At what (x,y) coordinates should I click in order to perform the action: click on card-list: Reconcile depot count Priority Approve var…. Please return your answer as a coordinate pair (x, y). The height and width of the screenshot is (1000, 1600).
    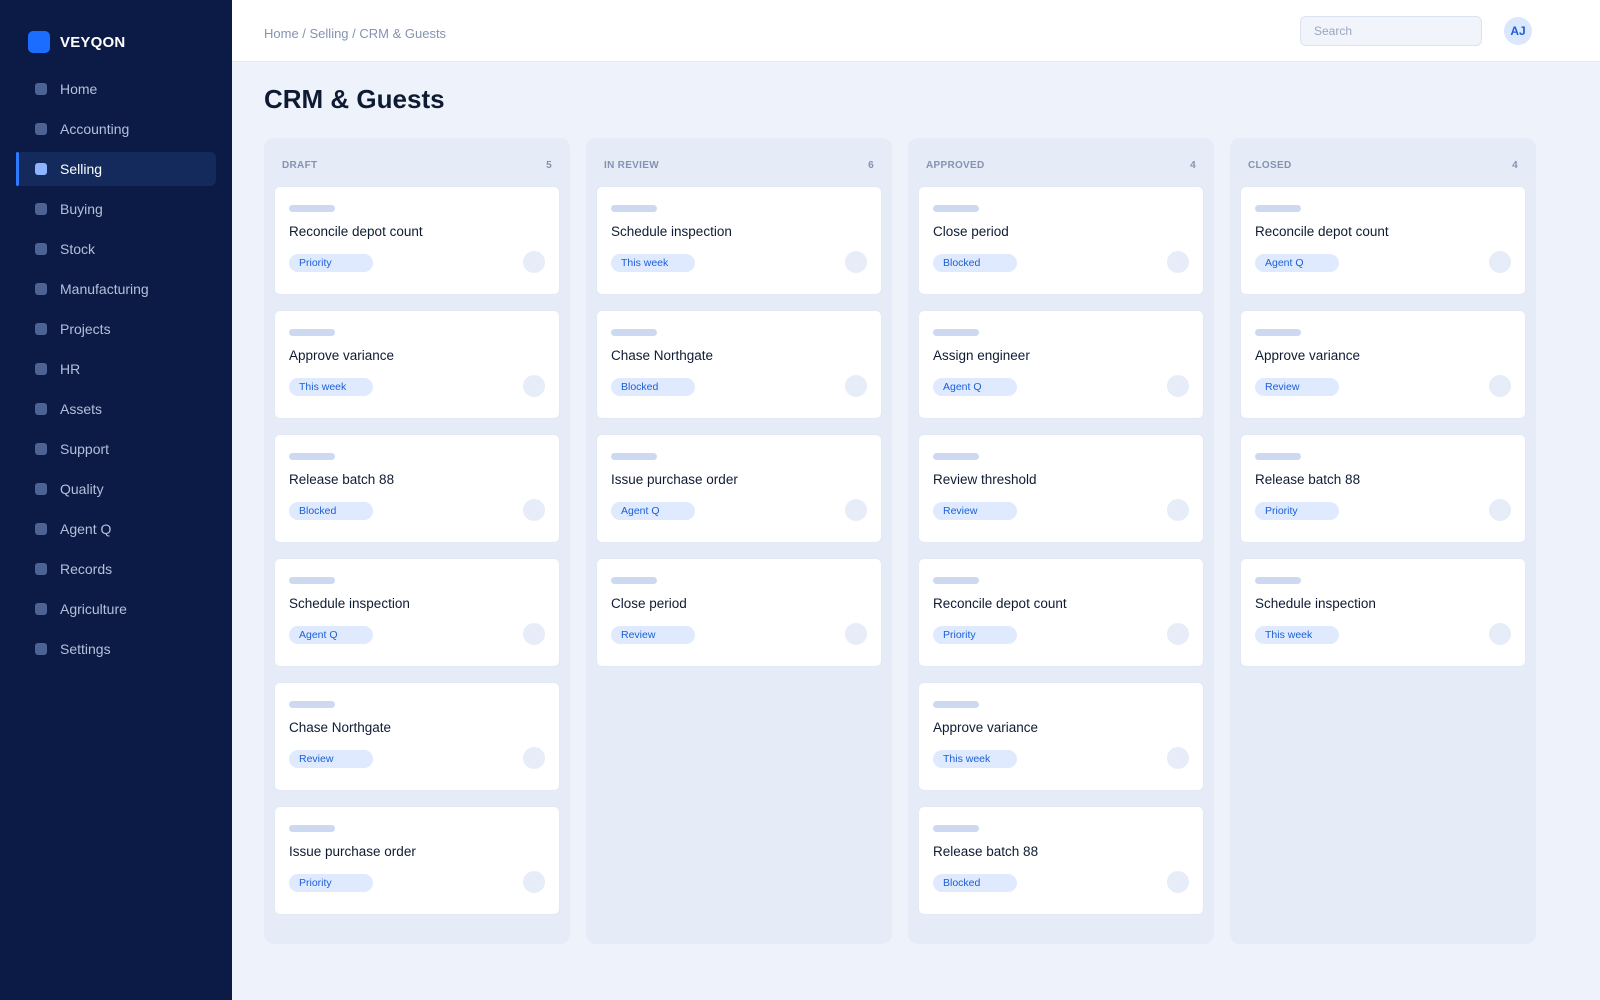
    Looking at the image, I should click on (417, 558).